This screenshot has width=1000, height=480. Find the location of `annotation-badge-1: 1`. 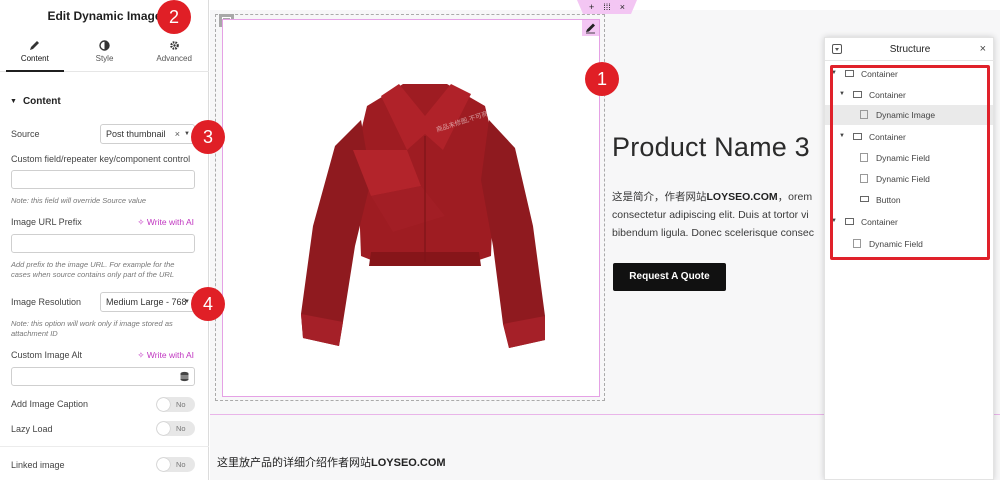

annotation-badge-1: 1 is located at coordinates (602, 79).